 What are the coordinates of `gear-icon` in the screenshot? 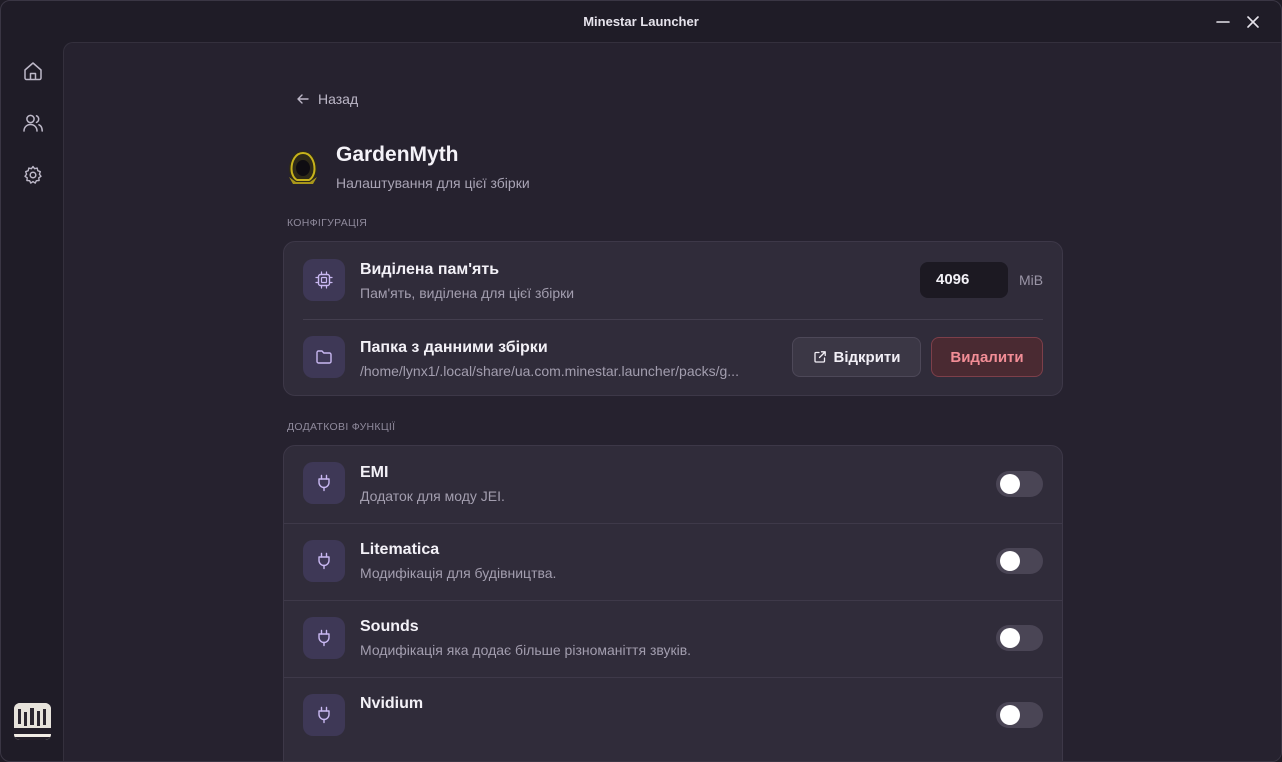 It's located at (33, 174).